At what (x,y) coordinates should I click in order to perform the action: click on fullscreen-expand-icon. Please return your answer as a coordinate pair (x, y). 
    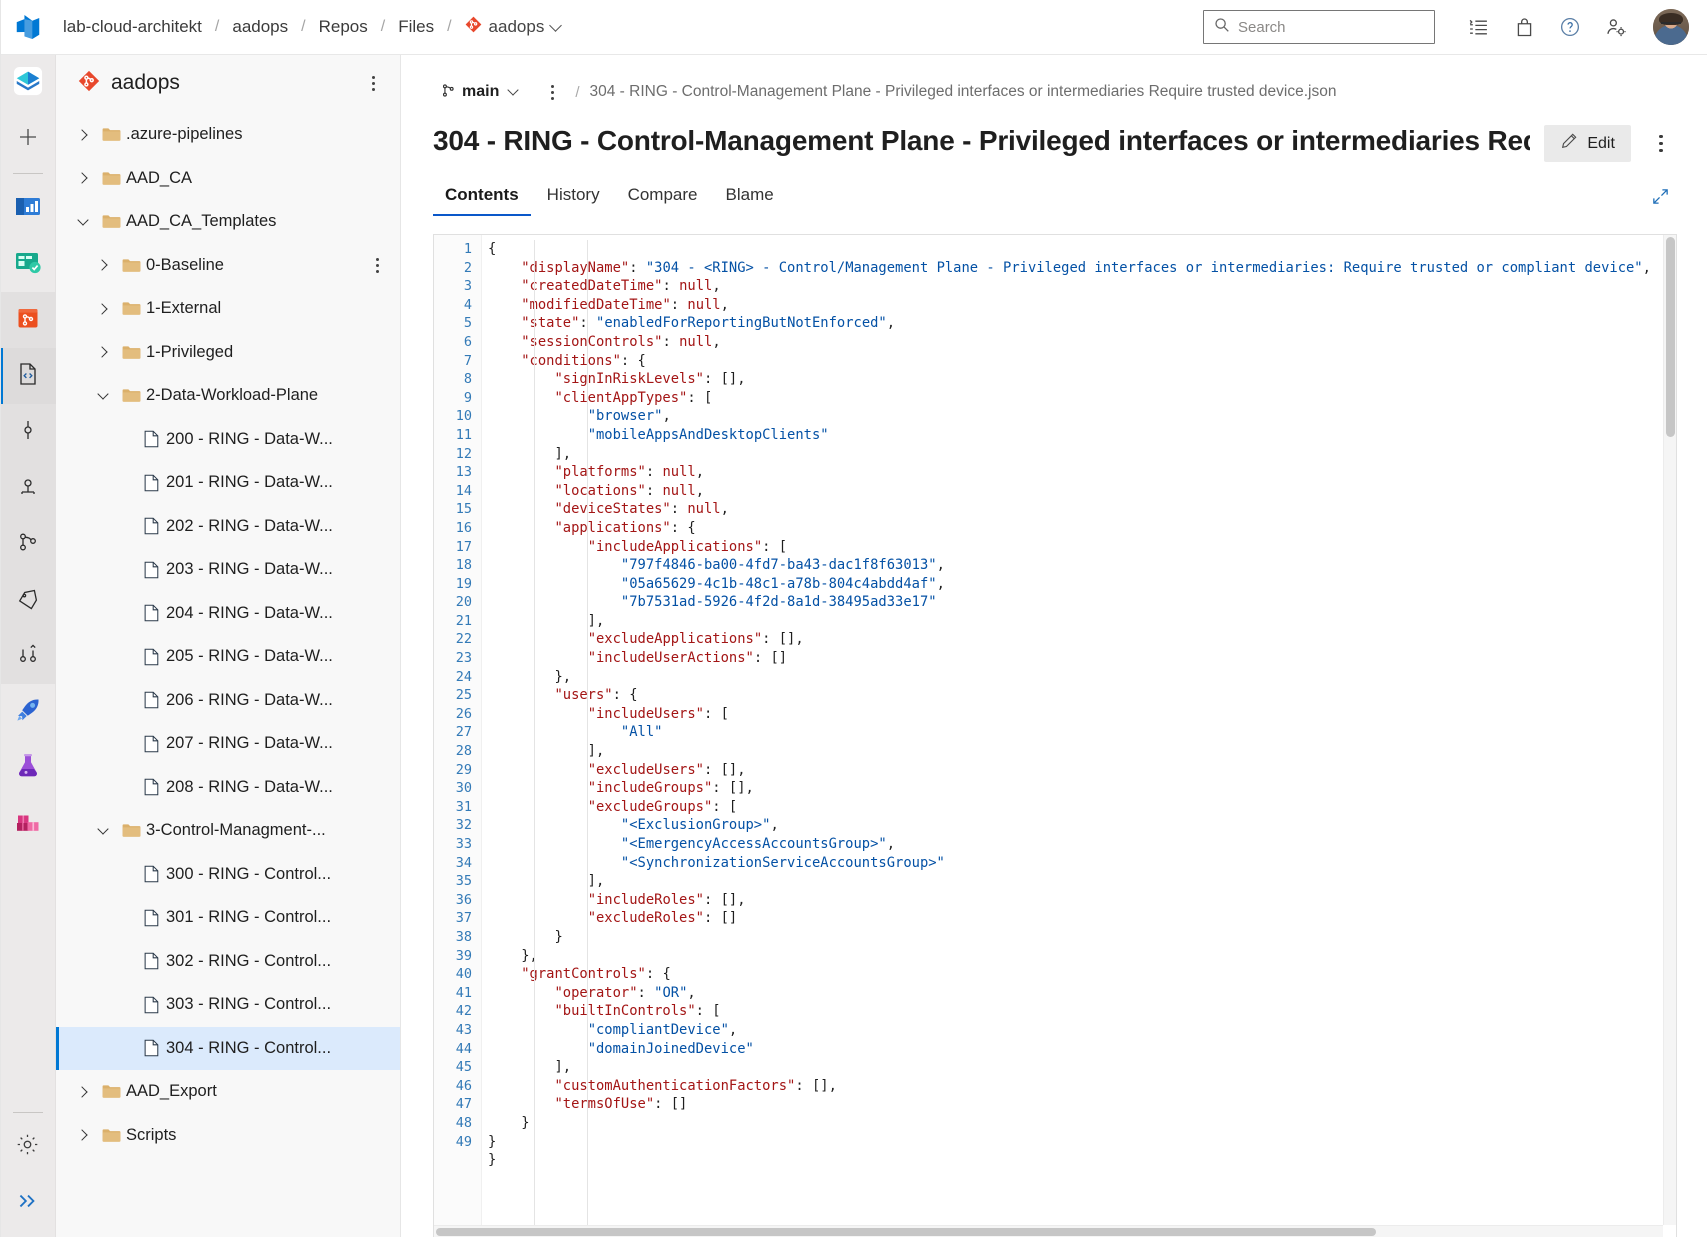
    Looking at the image, I should click on (1660, 196).